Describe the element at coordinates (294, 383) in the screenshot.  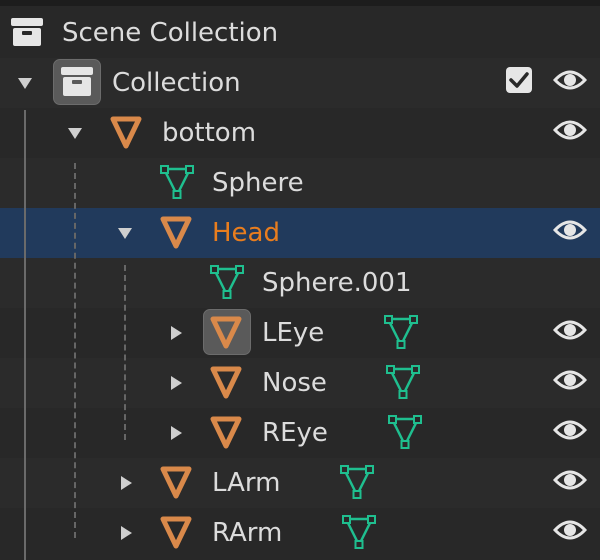
I see `object-label: Nose` at that location.